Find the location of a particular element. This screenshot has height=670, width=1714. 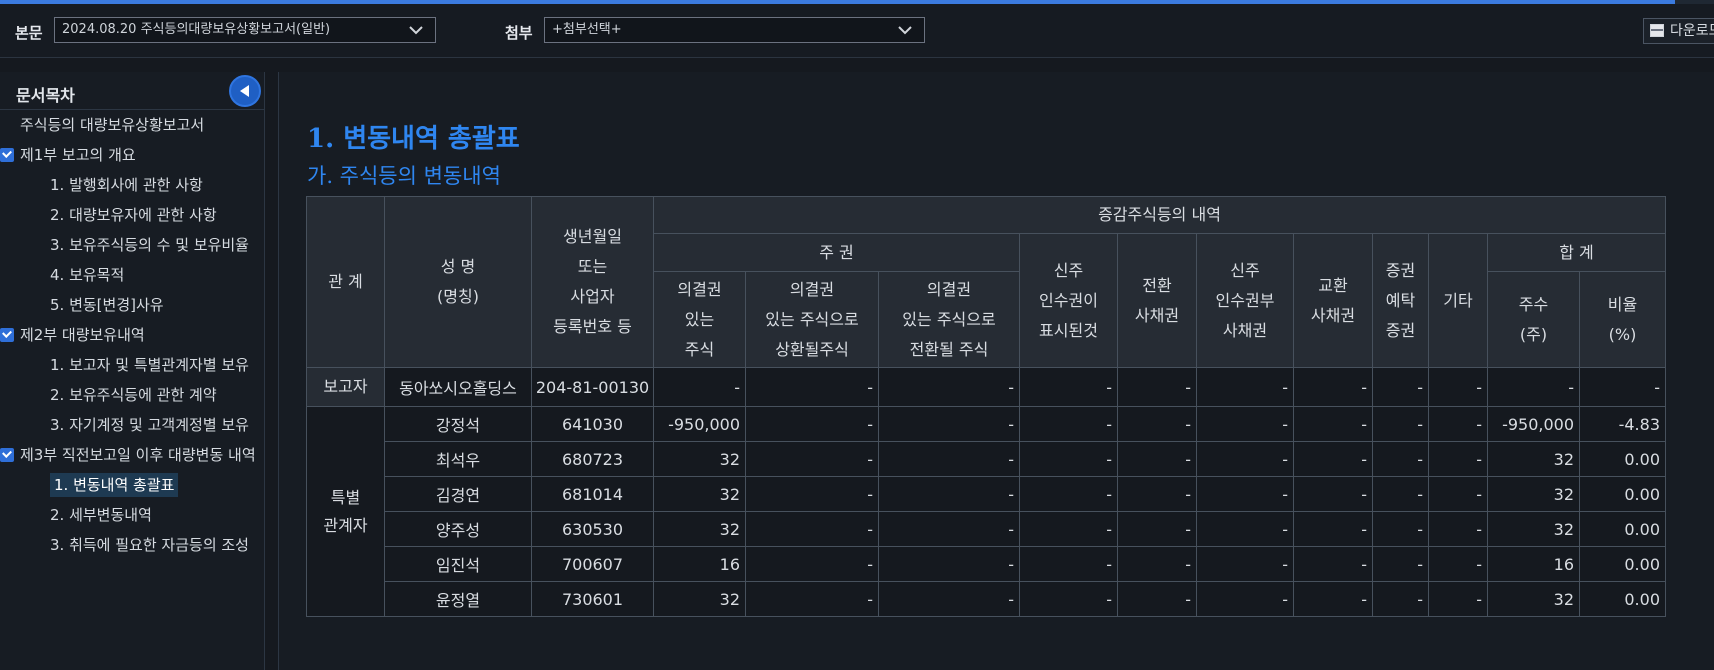

col-warrant: 신주 인수권이 표시된것 is located at coordinates (1068, 300).